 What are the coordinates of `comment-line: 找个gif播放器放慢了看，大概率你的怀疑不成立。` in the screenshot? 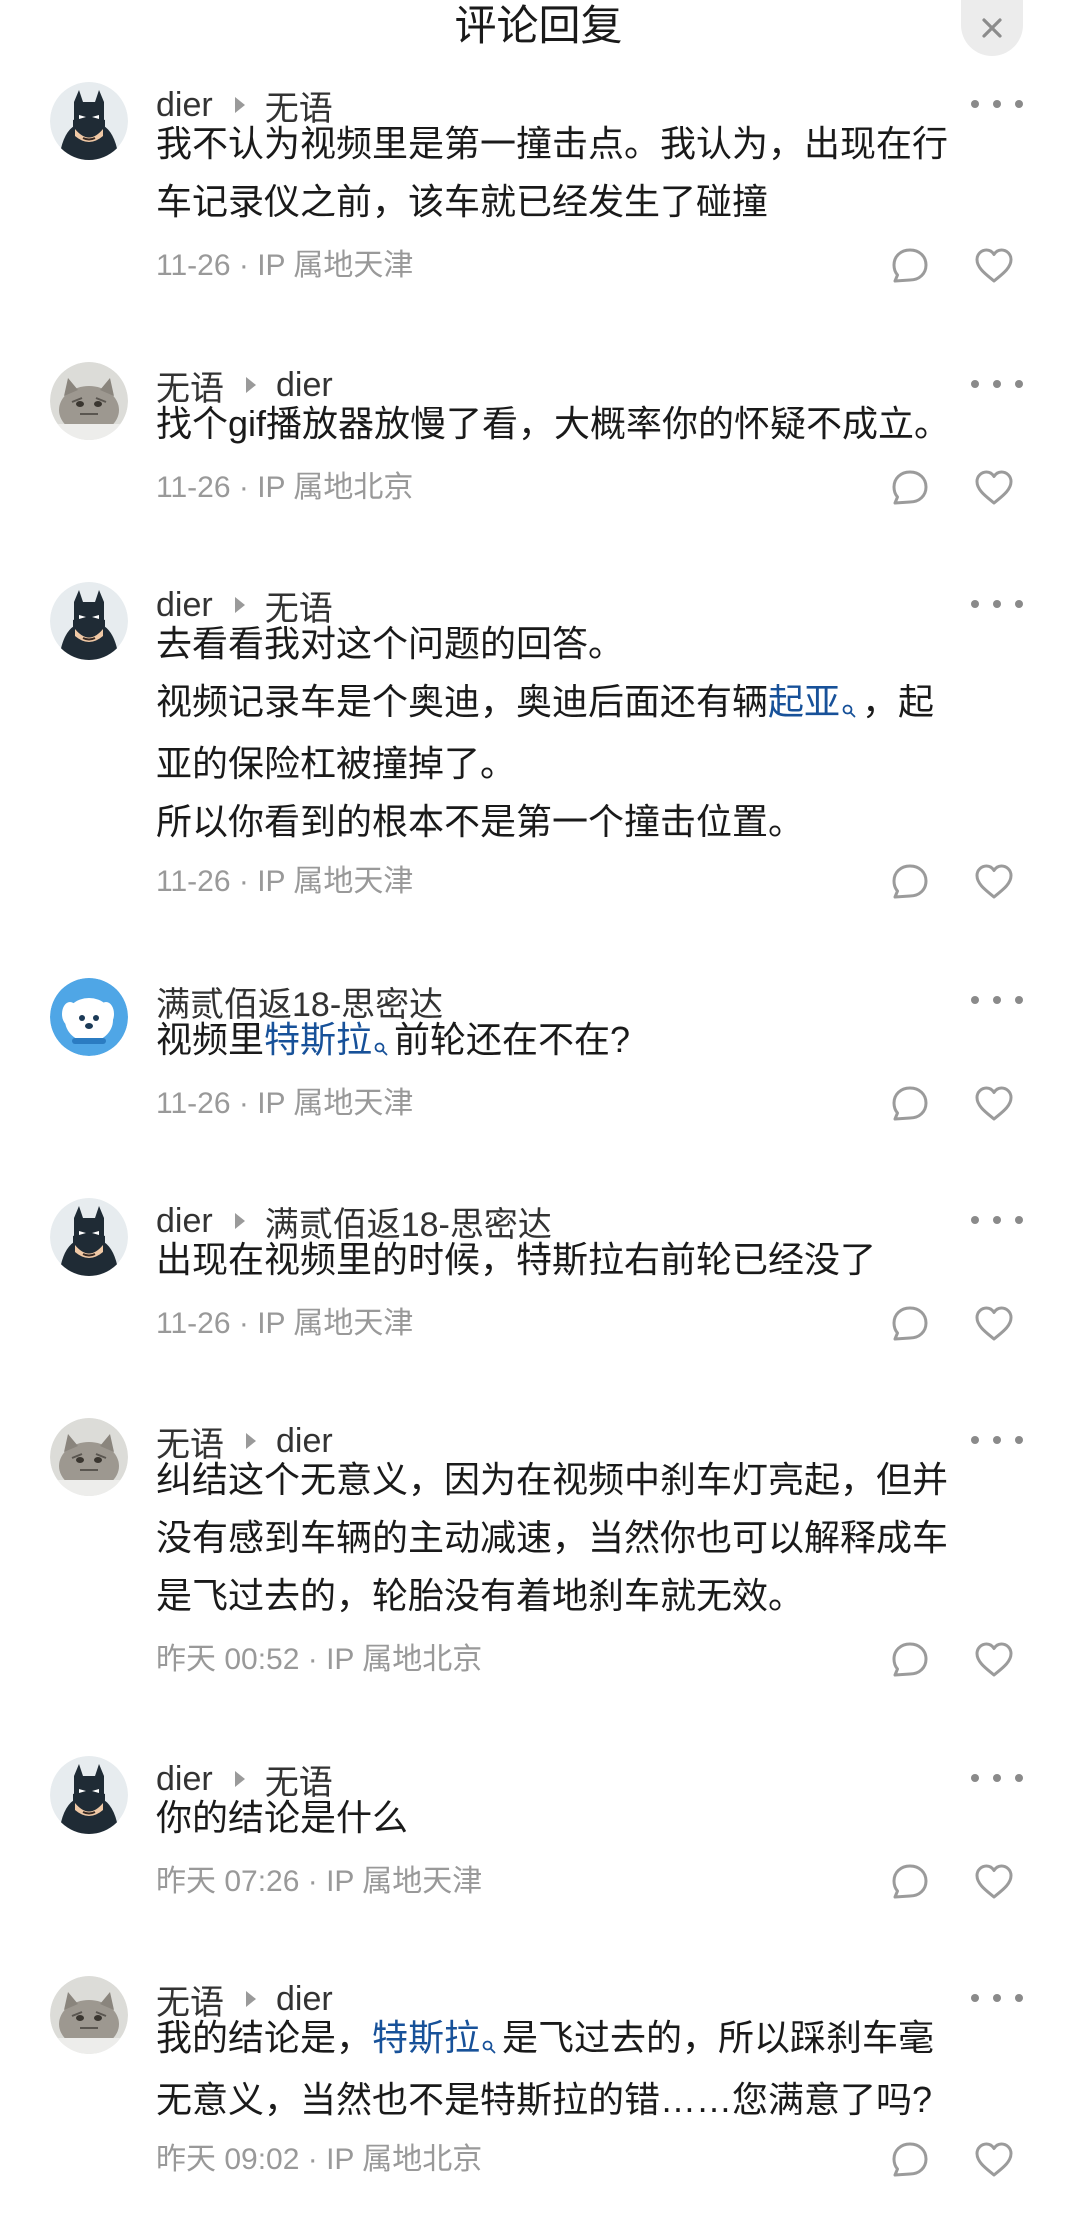 It's located at (591, 424).